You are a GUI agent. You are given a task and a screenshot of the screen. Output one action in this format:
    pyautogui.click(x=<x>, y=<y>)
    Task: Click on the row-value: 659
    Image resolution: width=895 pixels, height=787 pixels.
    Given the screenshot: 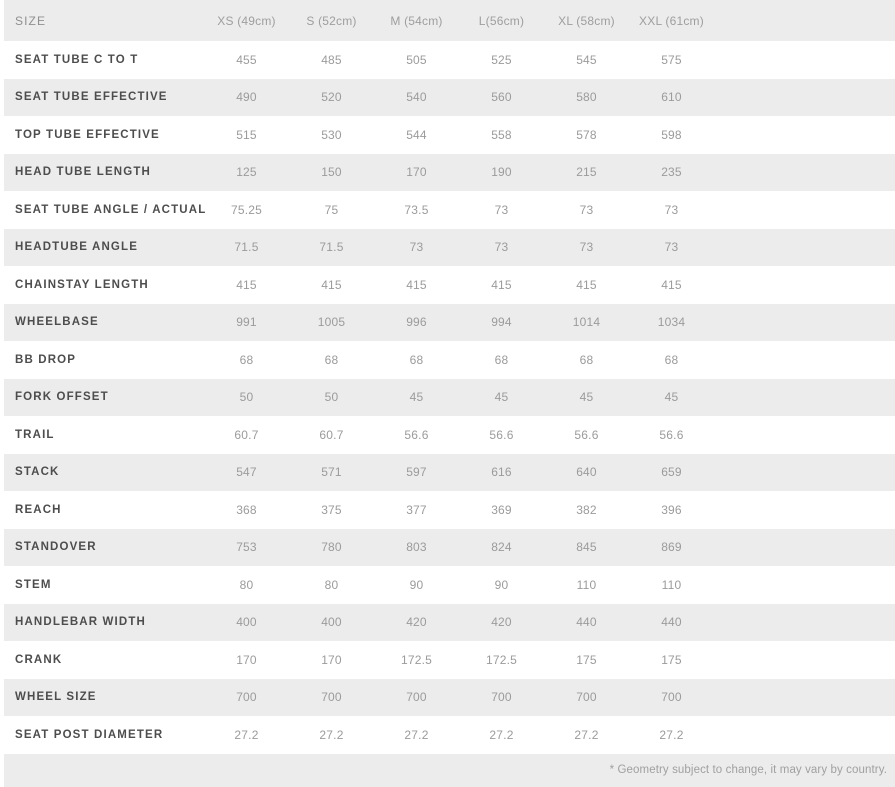 What is the action you would take?
    pyautogui.click(x=671, y=472)
    